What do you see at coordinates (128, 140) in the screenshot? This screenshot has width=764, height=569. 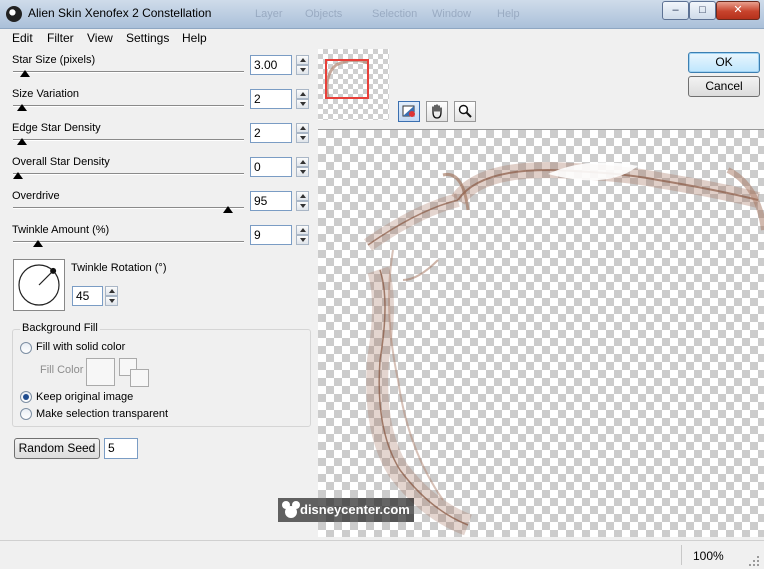 I see `edge-star-density-slider-track` at bounding box center [128, 140].